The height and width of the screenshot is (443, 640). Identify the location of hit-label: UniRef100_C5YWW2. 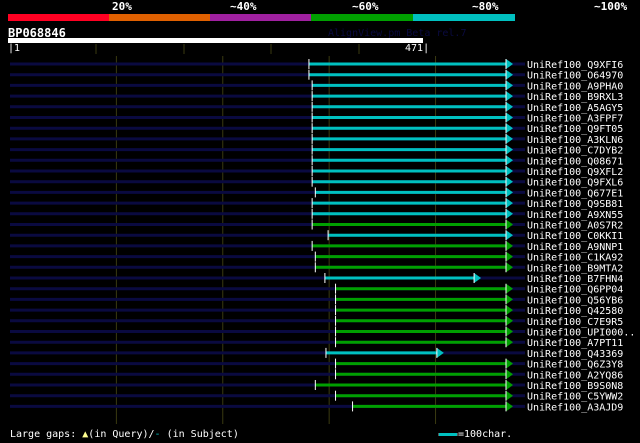
(575, 397).